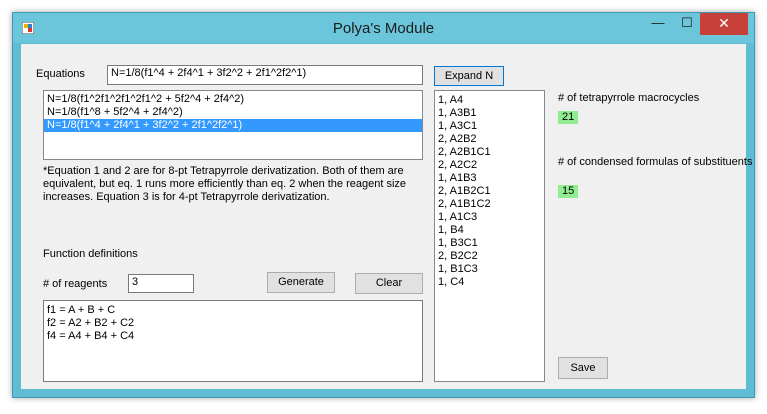 This screenshot has width=767, height=414. I want to click on minimize-button: —, so click(658, 24).